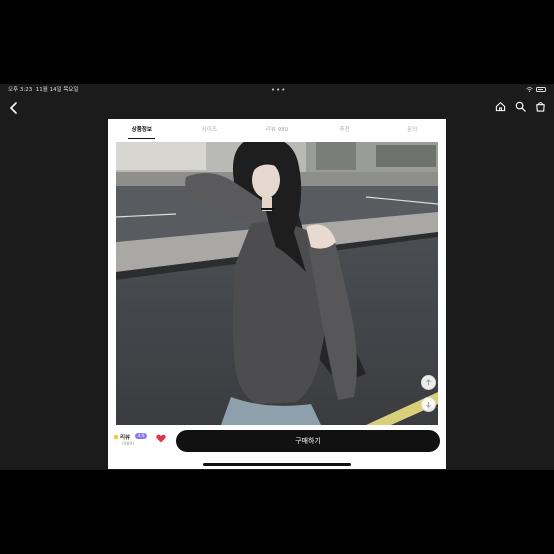 The width and height of the screenshot is (554, 554). I want to click on status-time: 오후 3:23 11월 14일 목요일, so click(43, 90).